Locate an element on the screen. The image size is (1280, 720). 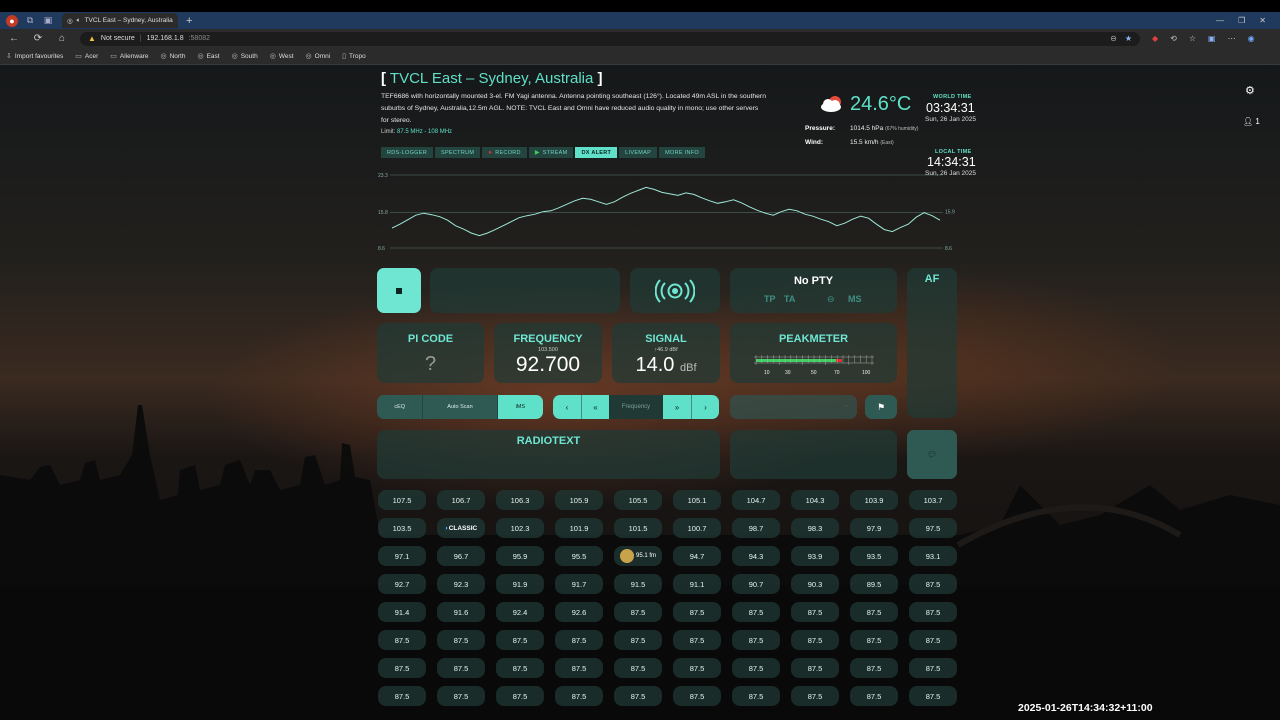
plugin-rds-logger-button: RDS-LOGGER is located at coordinates (407, 152).